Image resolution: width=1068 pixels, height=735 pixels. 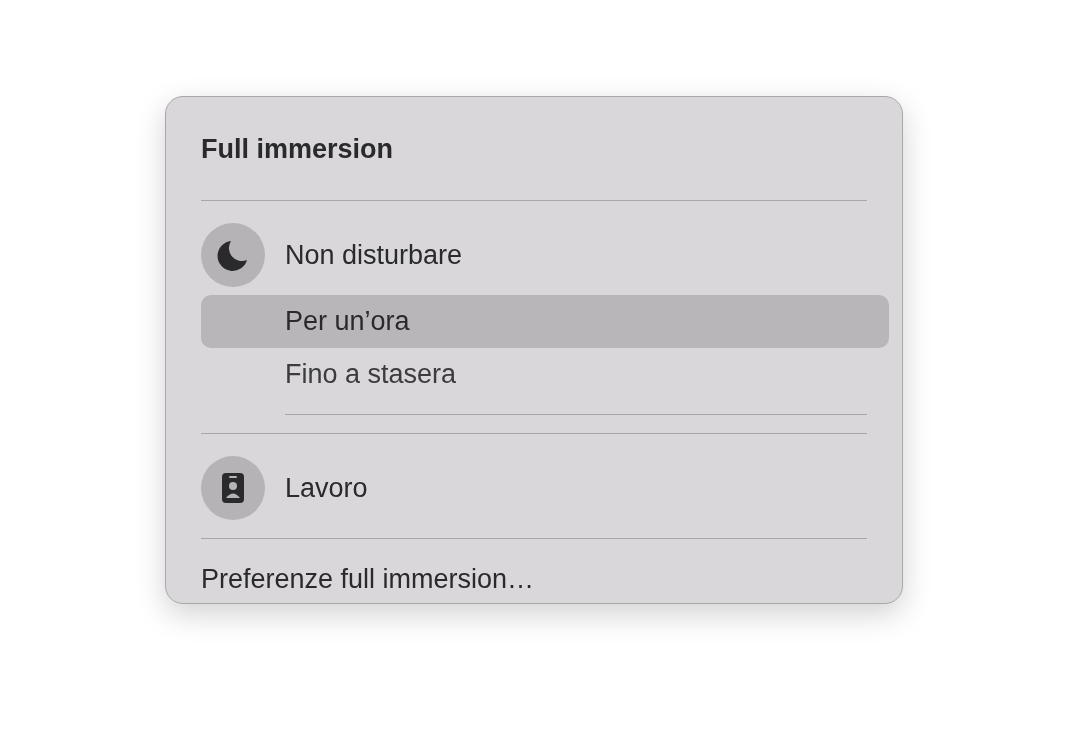 What do you see at coordinates (545, 321) in the screenshot?
I see `duration-option: Per un’ora` at bounding box center [545, 321].